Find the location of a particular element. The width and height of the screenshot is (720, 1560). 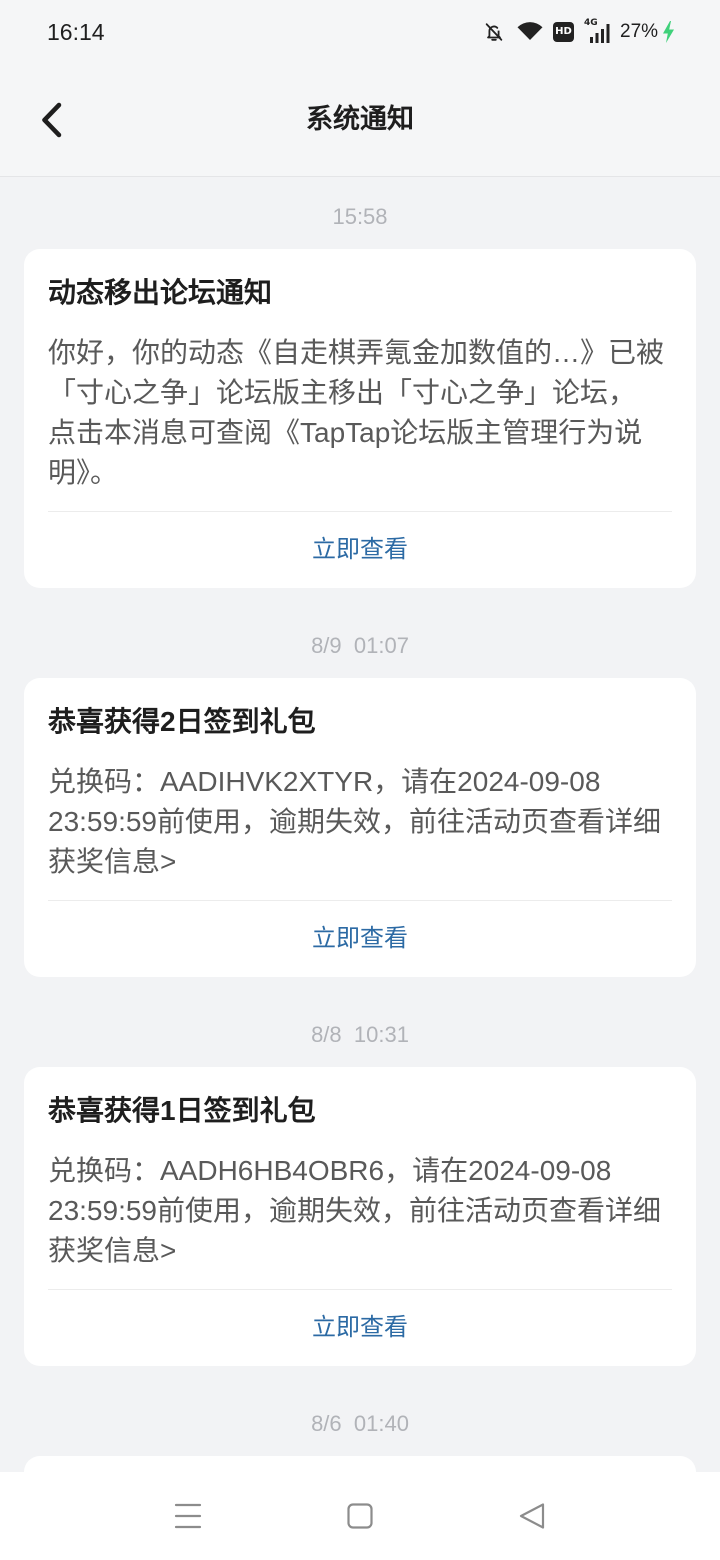

notification-card is located at coordinates (360, 1464).